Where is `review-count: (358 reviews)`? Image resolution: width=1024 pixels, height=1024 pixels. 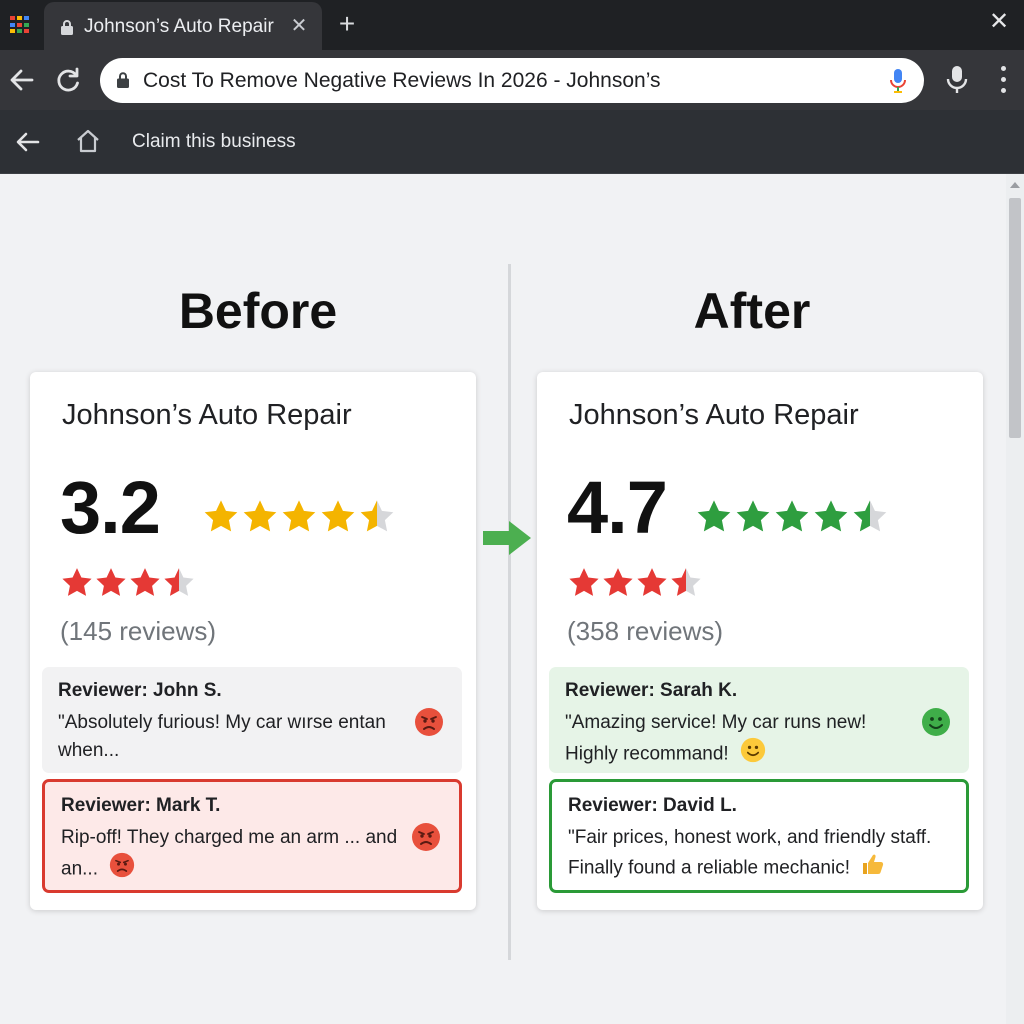 review-count: (358 reviews) is located at coordinates (645, 631).